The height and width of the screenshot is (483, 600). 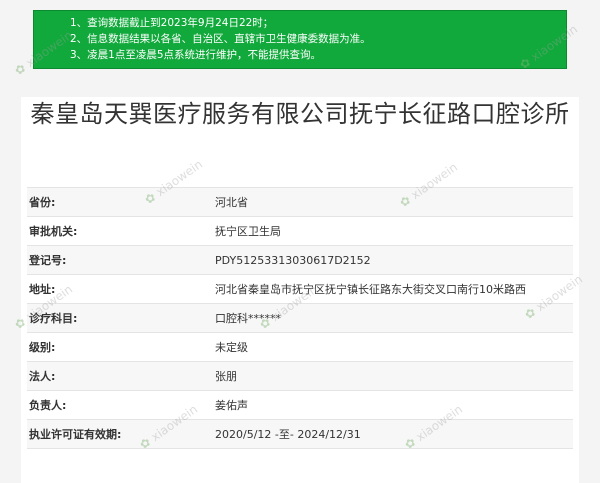 I want to click on row-value: 张朋, so click(x=226, y=376).